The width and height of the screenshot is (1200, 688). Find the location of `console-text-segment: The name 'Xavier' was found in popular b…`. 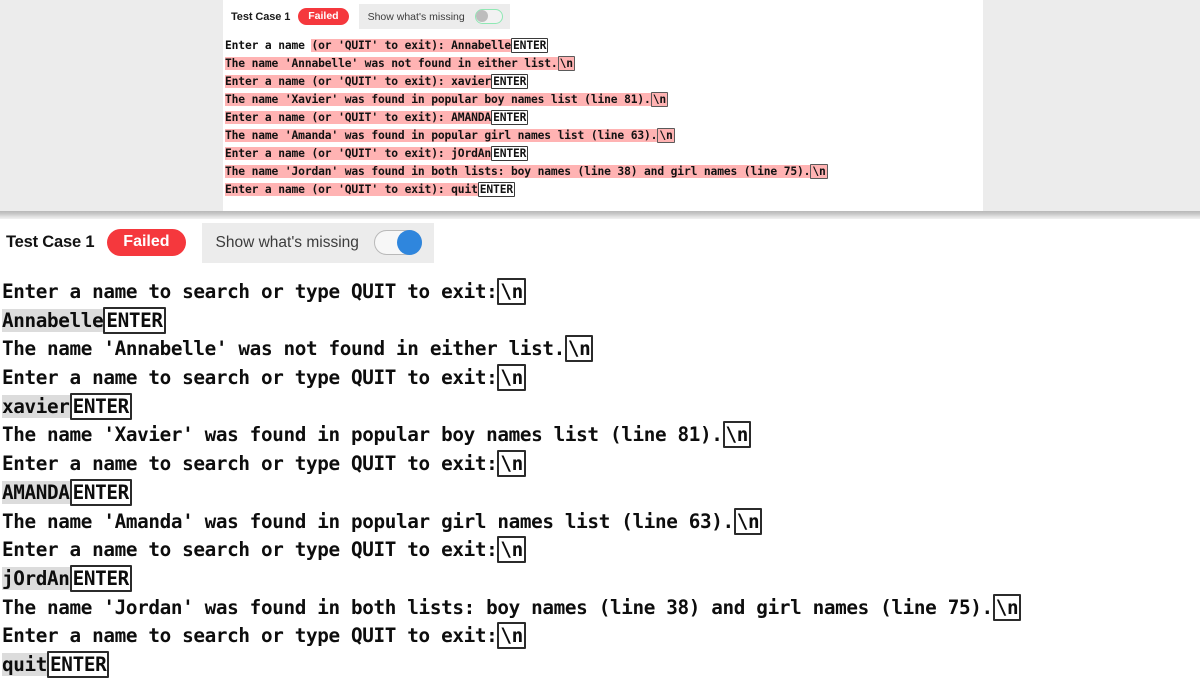

console-text-segment: The name 'Xavier' was found in popular b… is located at coordinates (362, 435).